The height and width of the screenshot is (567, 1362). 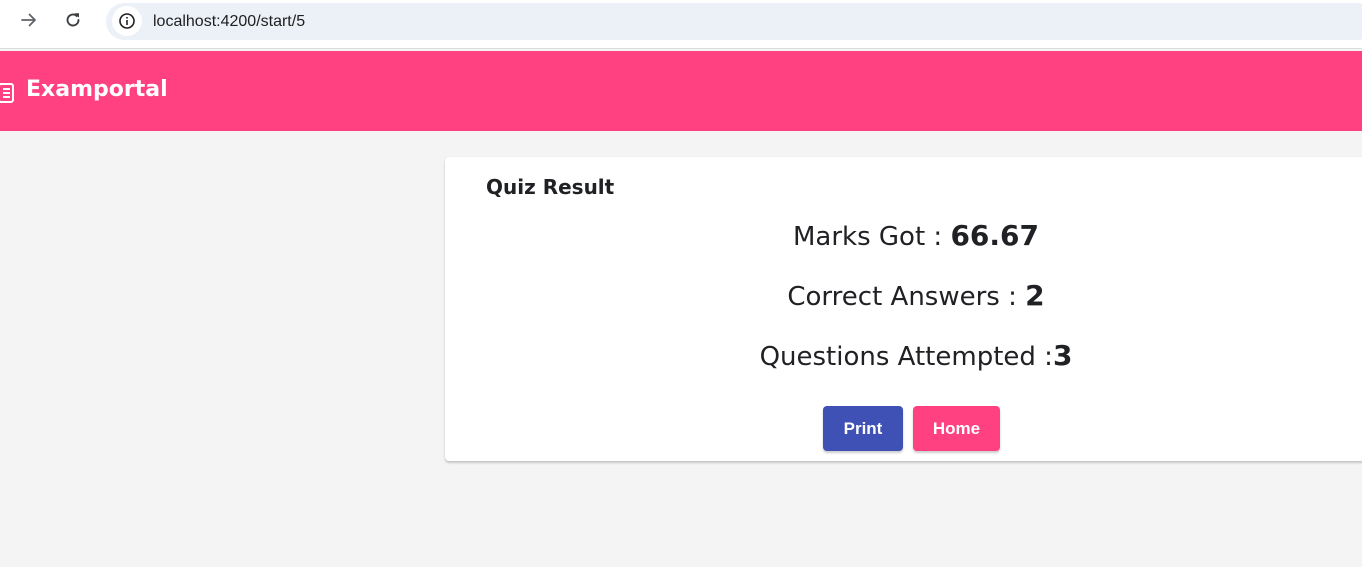 I want to click on correct-answers-label: Correct Answers :, so click(x=906, y=297).